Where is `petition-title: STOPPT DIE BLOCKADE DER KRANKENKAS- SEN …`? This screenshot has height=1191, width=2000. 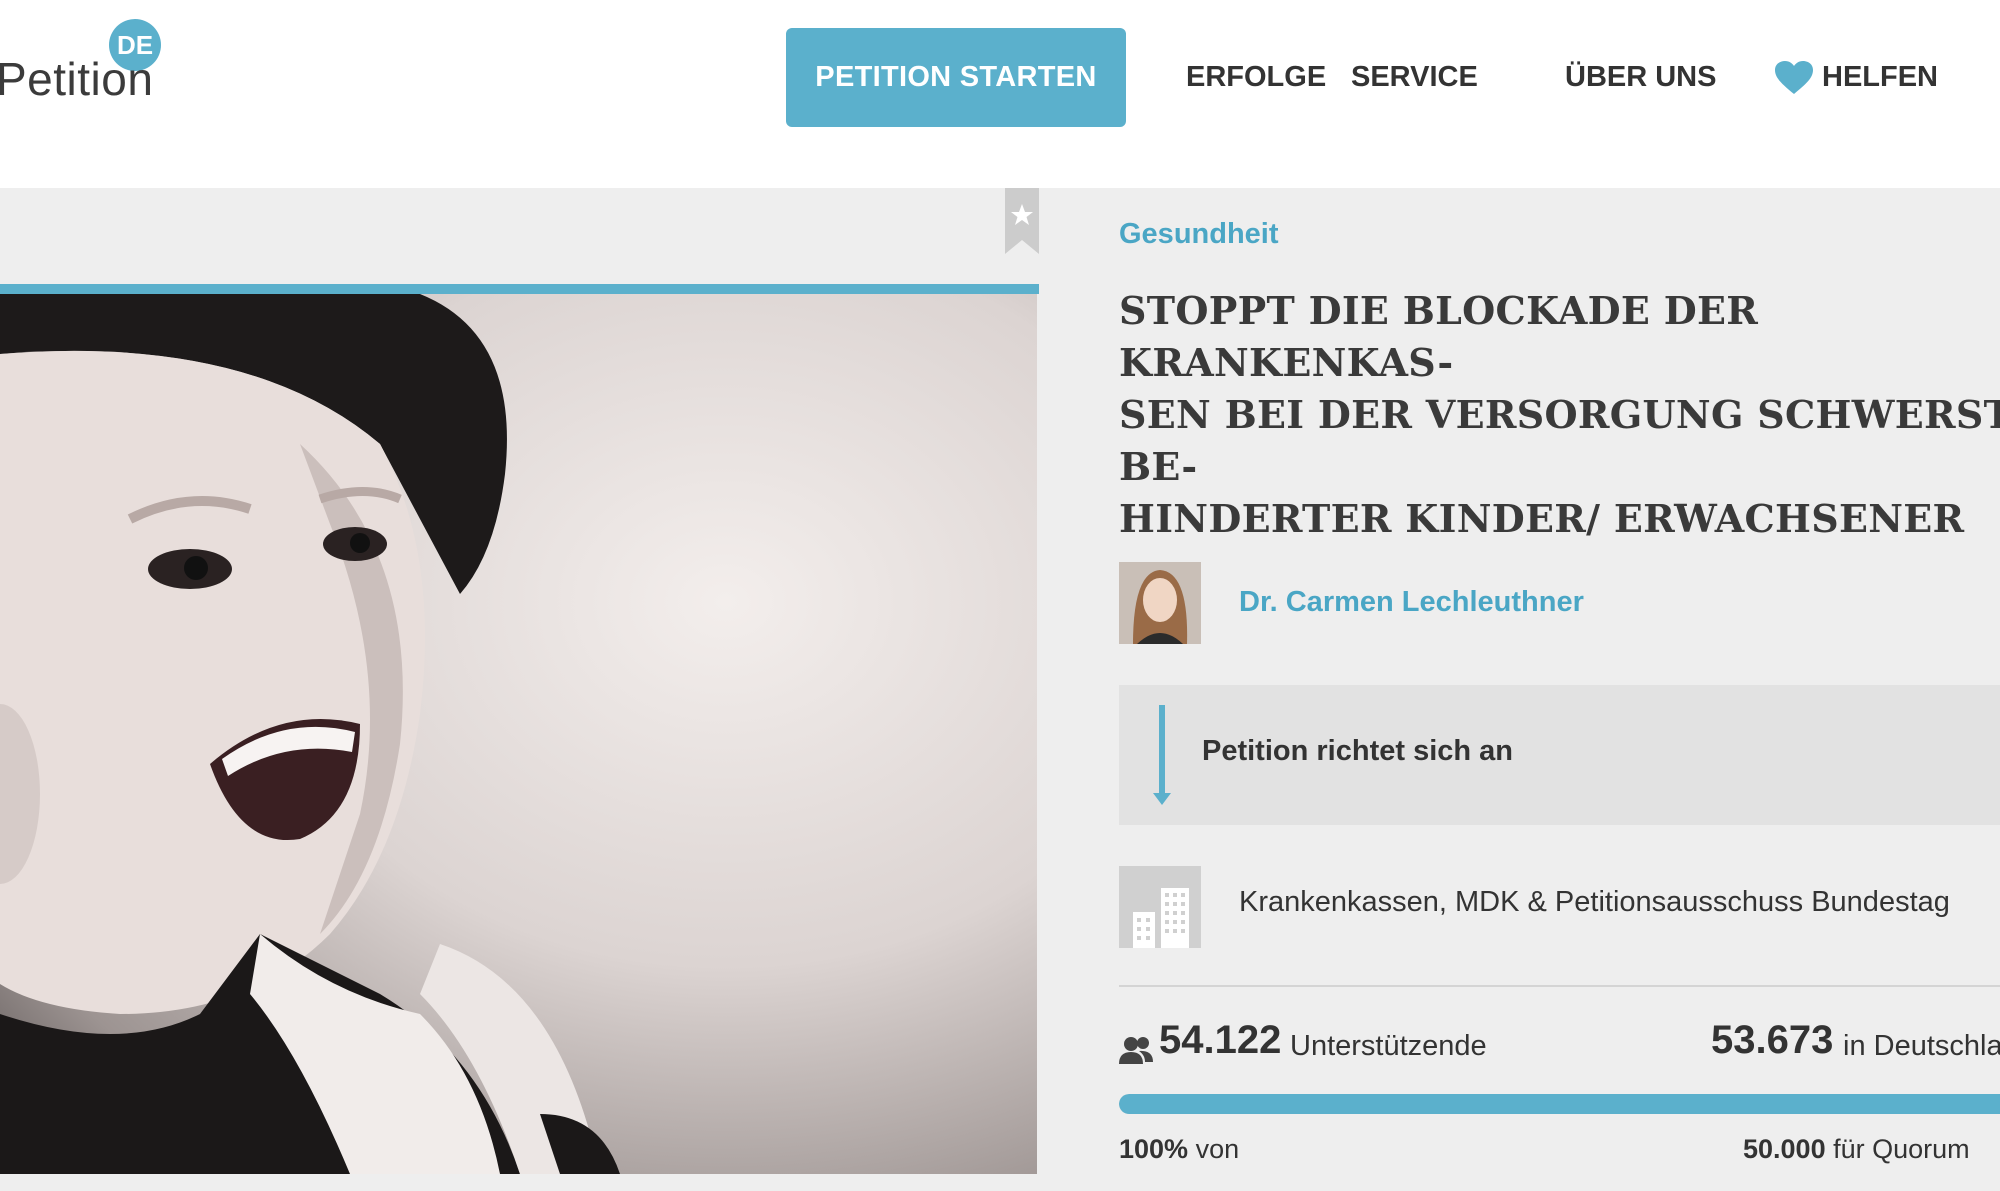
petition-title: STOPPT DIE BLOCKADE DER KRANKENKAS- SEN … is located at coordinates (1559, 415).